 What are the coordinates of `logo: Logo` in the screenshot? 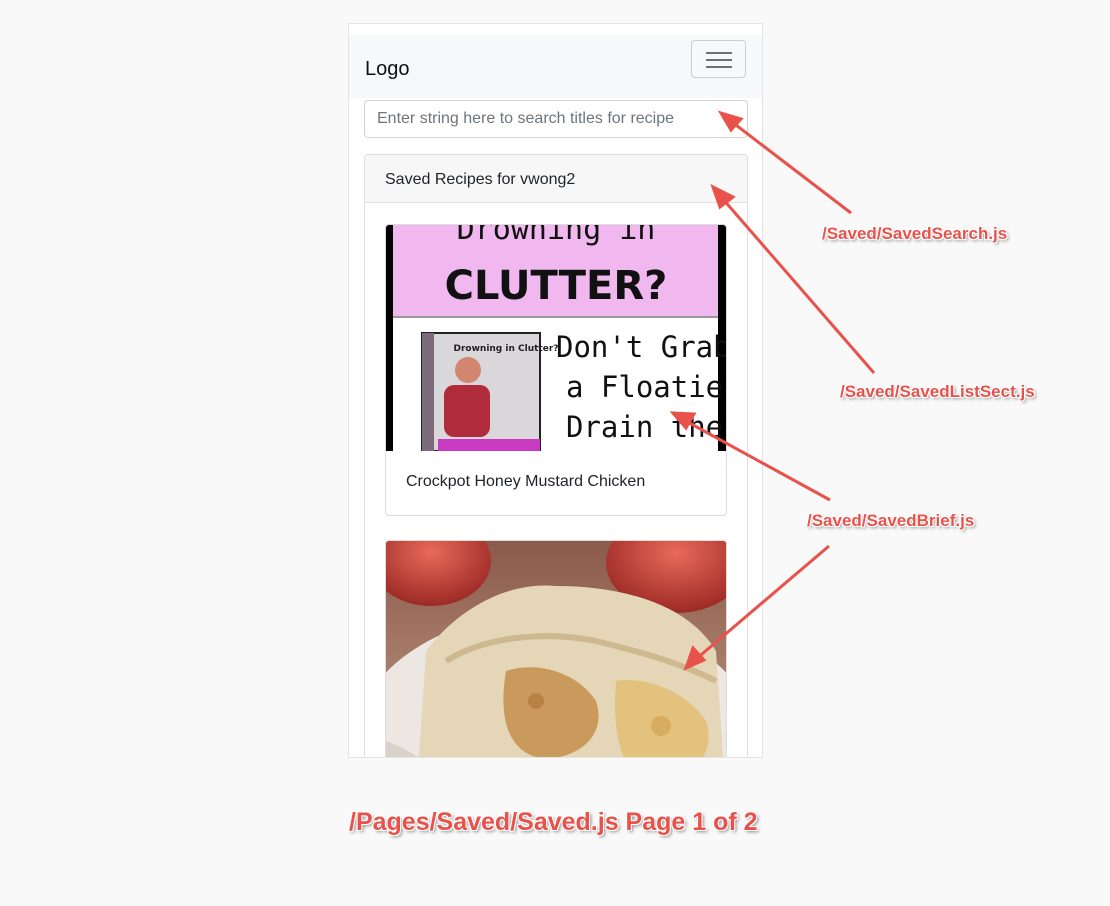 It's located at (387, 69).